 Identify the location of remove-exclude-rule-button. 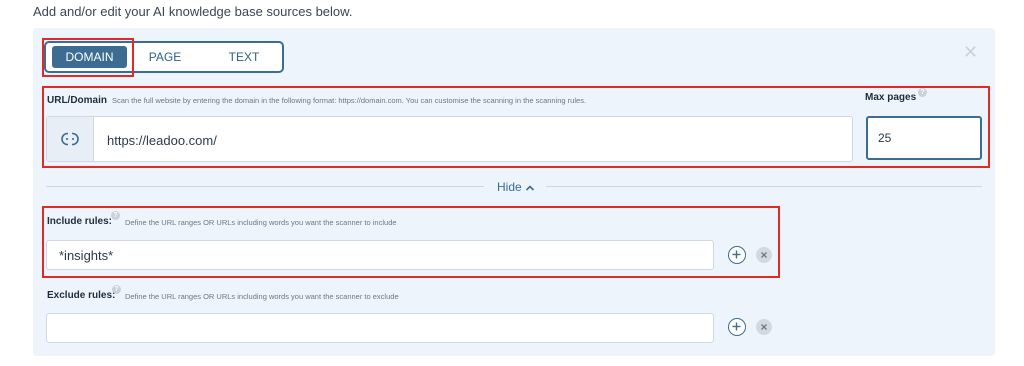
(764, 327).